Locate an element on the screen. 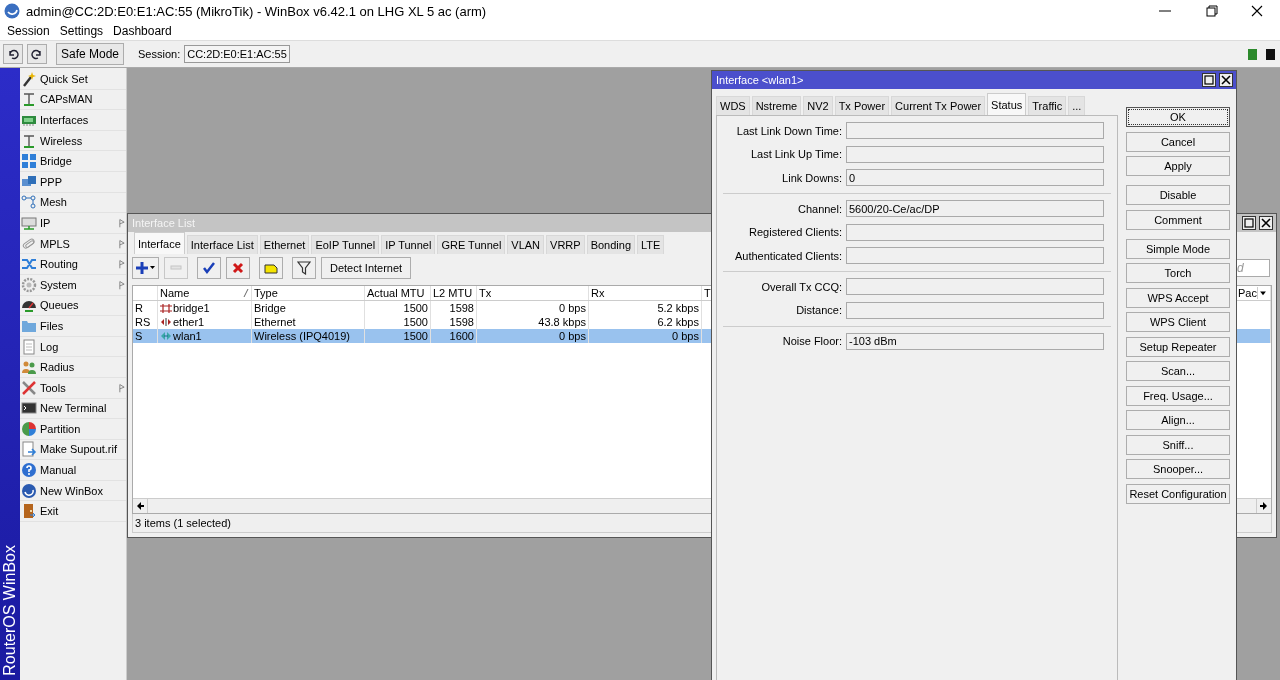 The image size is (1280, 680). field-label: Last Link Down Time: is located at coordinates (789, 130).